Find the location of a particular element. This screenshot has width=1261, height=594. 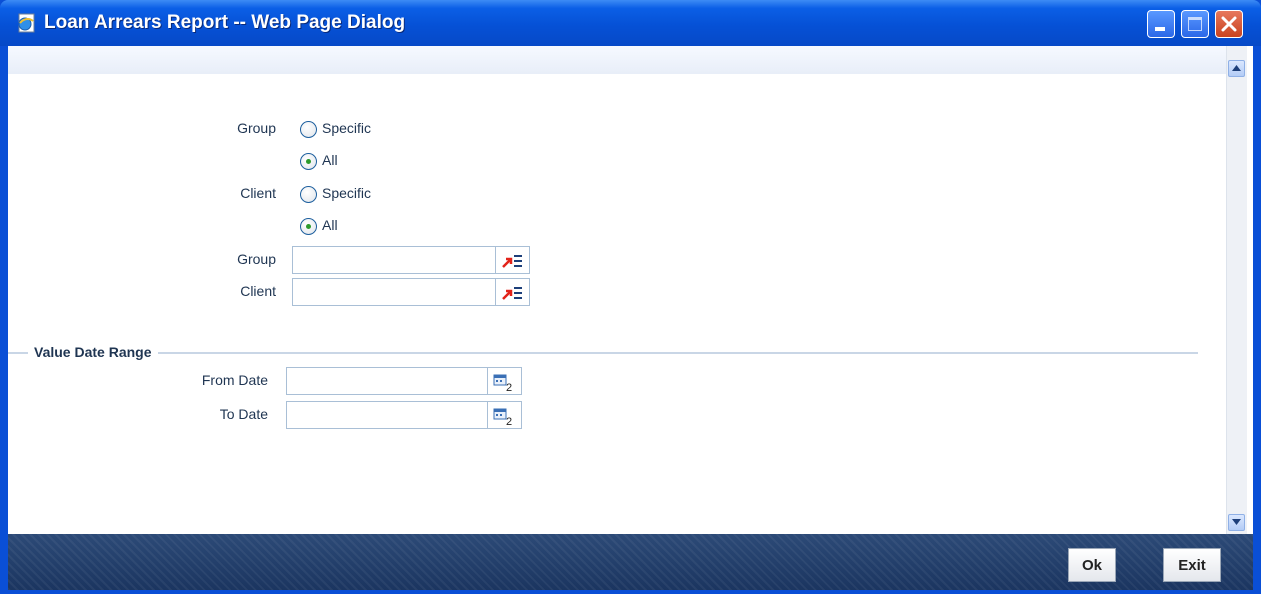

group-lookup-button is located at coordinates (513, 260).